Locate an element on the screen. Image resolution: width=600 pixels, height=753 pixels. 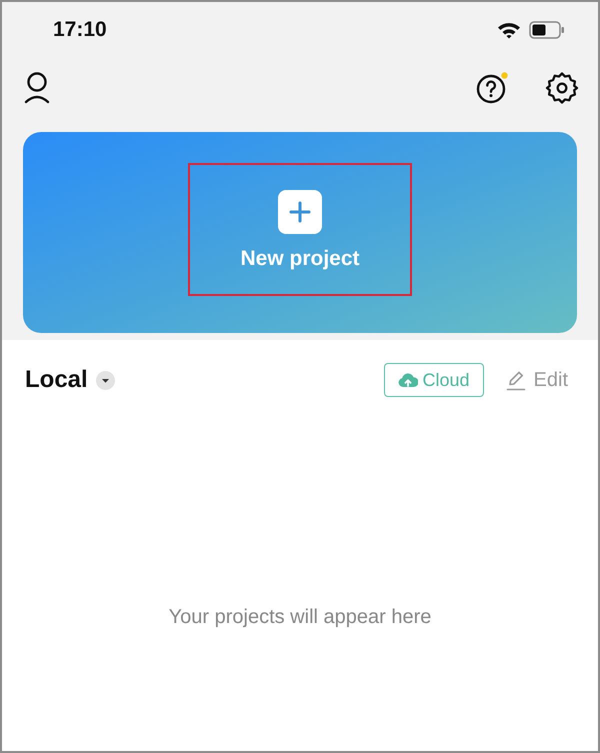
section-title: Local is located at coordinates (56, 380).